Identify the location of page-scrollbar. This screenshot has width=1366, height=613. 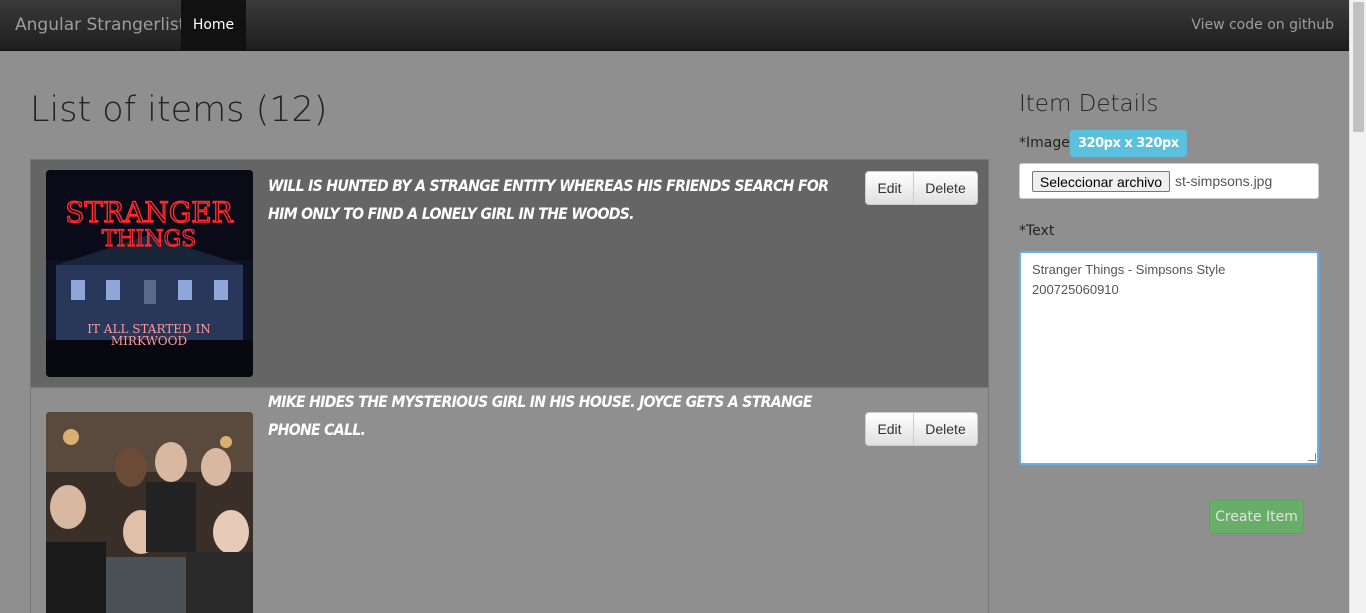
(1357, 306).